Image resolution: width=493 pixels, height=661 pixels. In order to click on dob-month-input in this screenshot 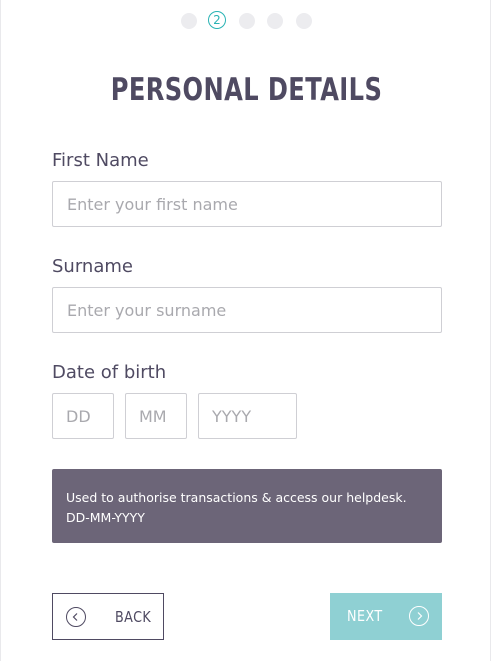, I will do `click(156, 416)`.